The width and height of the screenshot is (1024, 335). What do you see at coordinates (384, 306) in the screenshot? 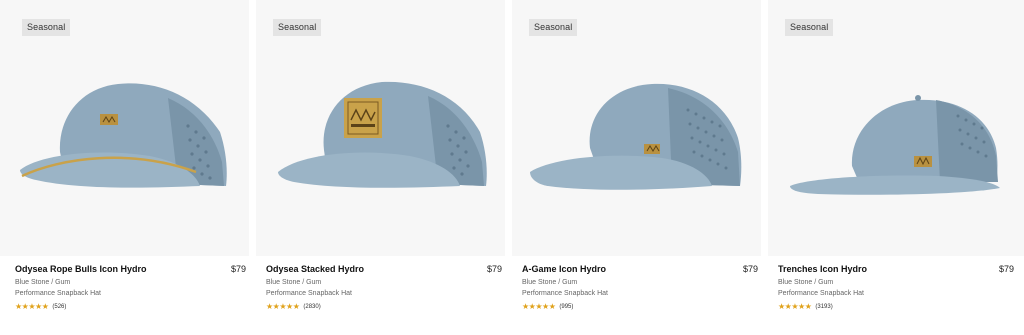
I see `product-rating: ★★★★★ (2830)` at bounding box center [384, 306].